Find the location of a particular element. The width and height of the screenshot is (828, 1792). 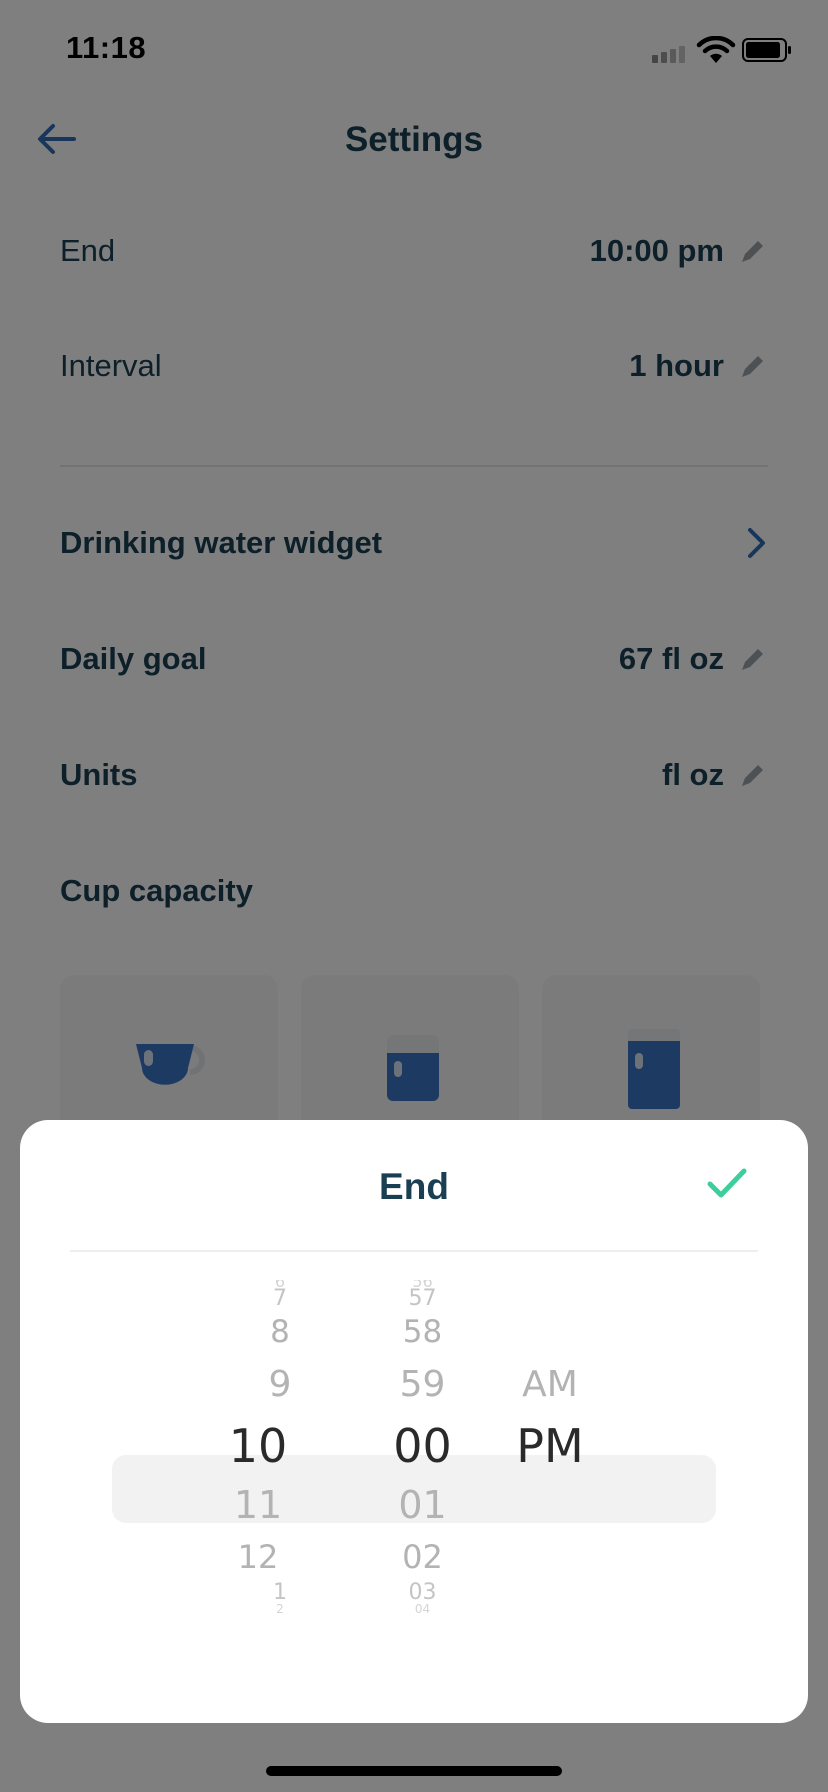

picker-item: 11 is located at coordinates (258, 1505).